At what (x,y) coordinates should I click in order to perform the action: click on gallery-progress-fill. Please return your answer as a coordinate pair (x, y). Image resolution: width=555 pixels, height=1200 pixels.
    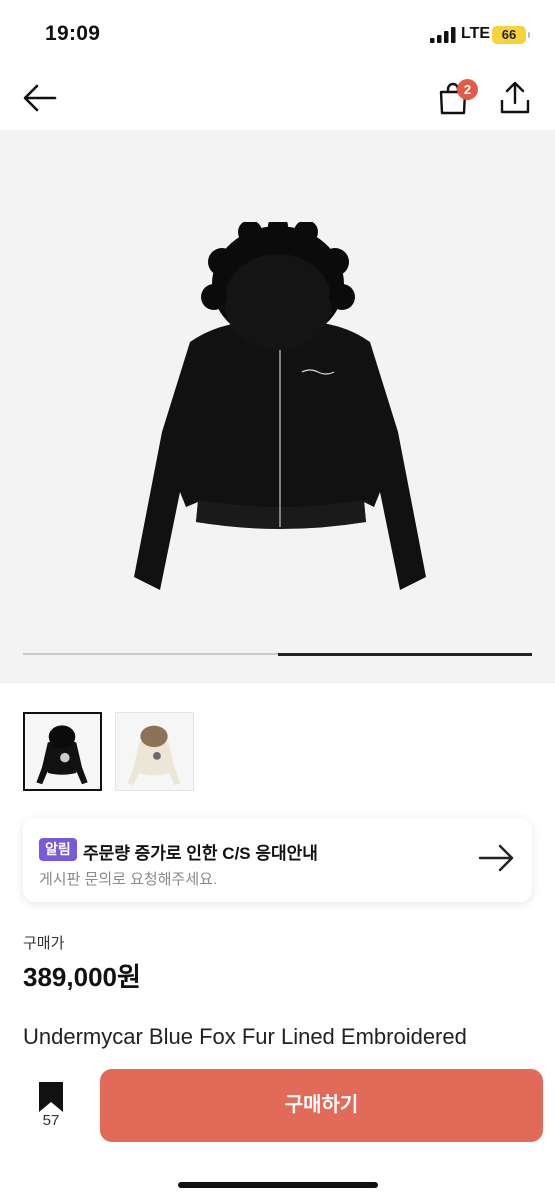
    Looking at the image, I should click on (404, 654).